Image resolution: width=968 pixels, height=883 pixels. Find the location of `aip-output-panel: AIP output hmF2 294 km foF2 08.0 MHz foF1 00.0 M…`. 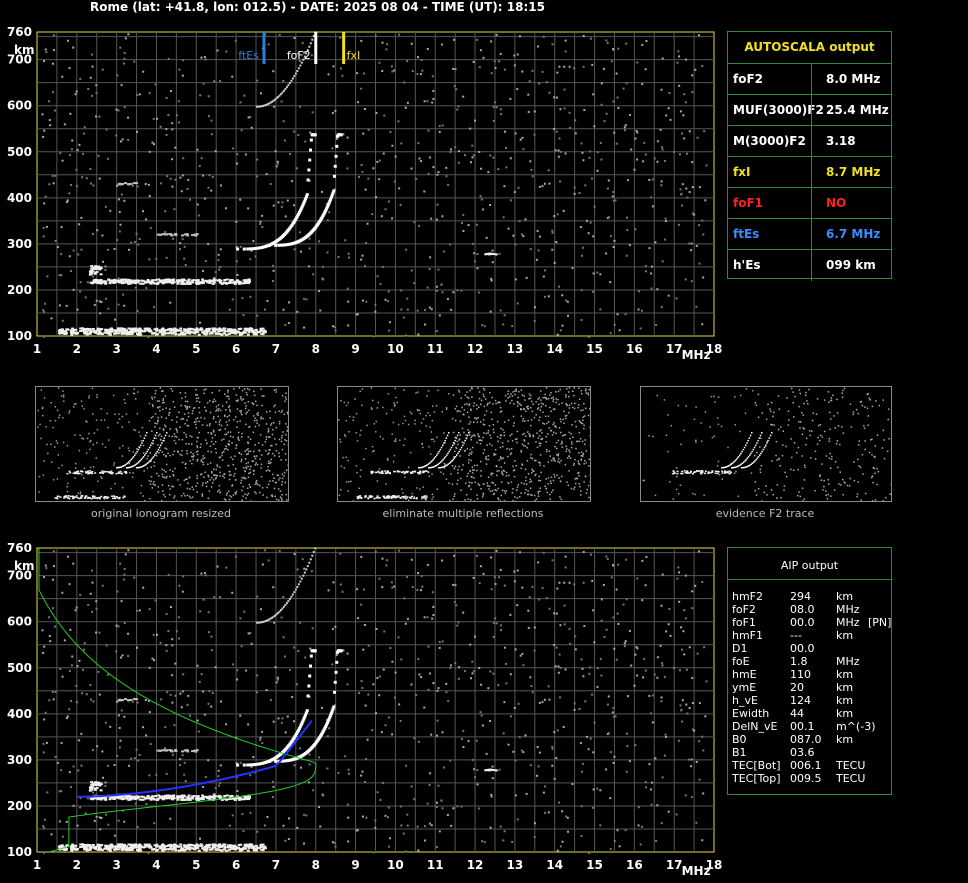

aip-output-panel: AIP output hmF2 294 km foF2 08.0 MHz foF1 00.0 M… is located at coordinates (809, 671).